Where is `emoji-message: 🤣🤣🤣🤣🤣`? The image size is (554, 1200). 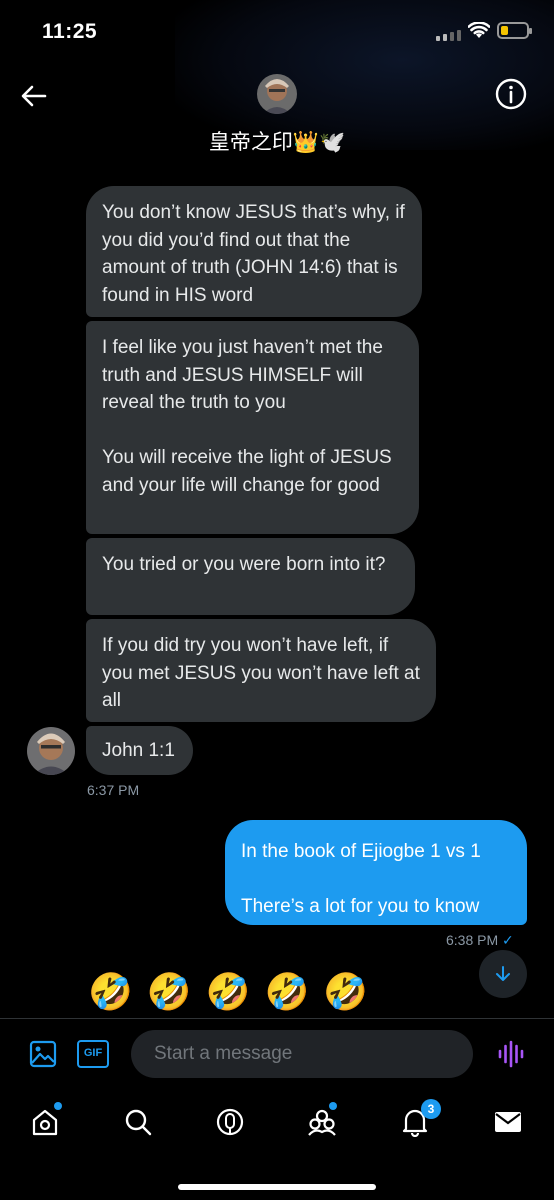 emoji-message: 🤣🤣🤣🤣🤣 is located at coordinates (235, 992).